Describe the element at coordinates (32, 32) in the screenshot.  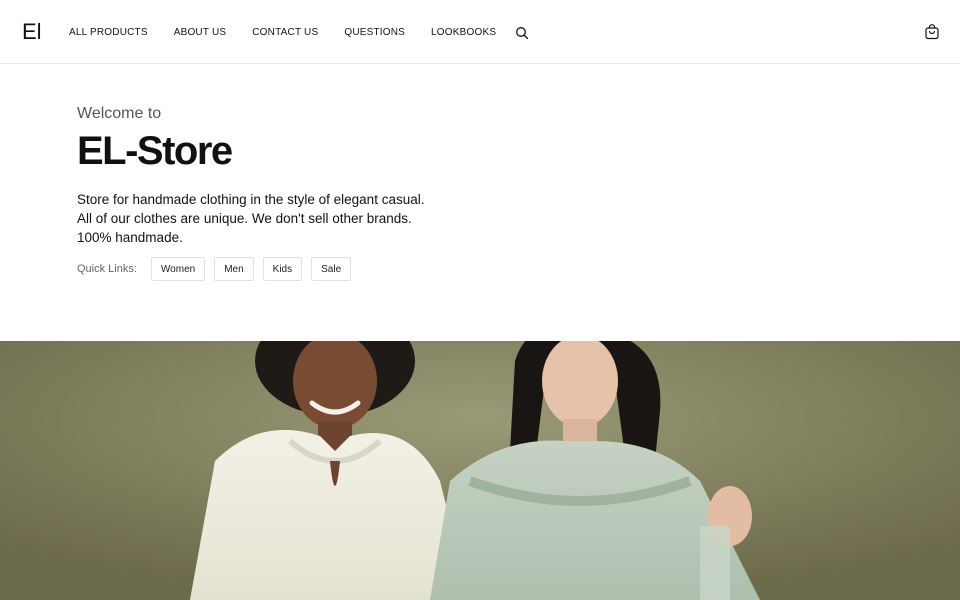
I see `logo: El` at that location.